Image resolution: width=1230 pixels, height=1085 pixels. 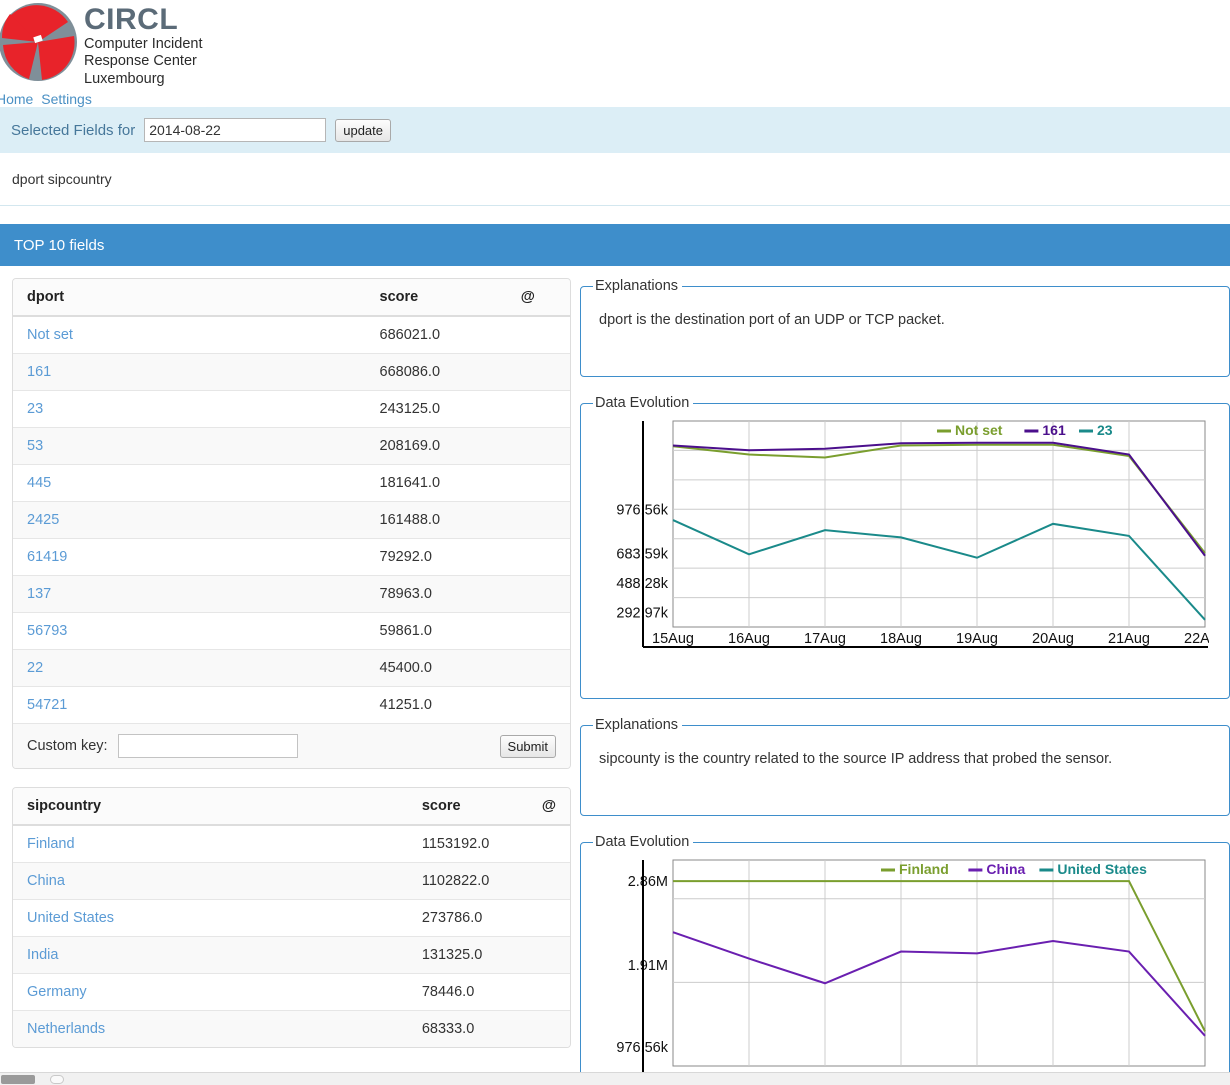 I want to click on table-row: 22 45400.0, so click(x=291, y=668).